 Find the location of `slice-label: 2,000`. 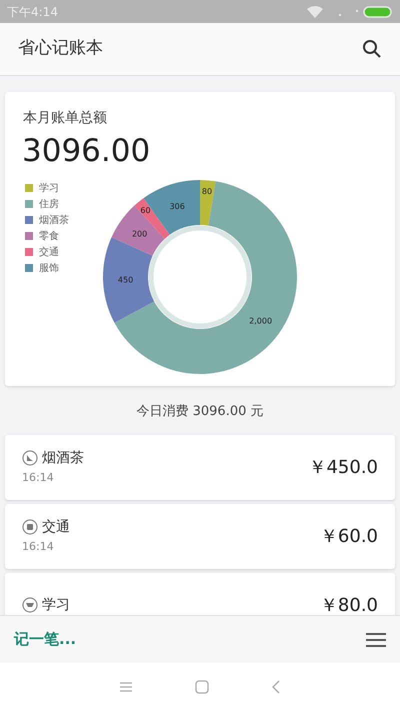

slice-label: 2,000 is located at coordinates (260, 321).